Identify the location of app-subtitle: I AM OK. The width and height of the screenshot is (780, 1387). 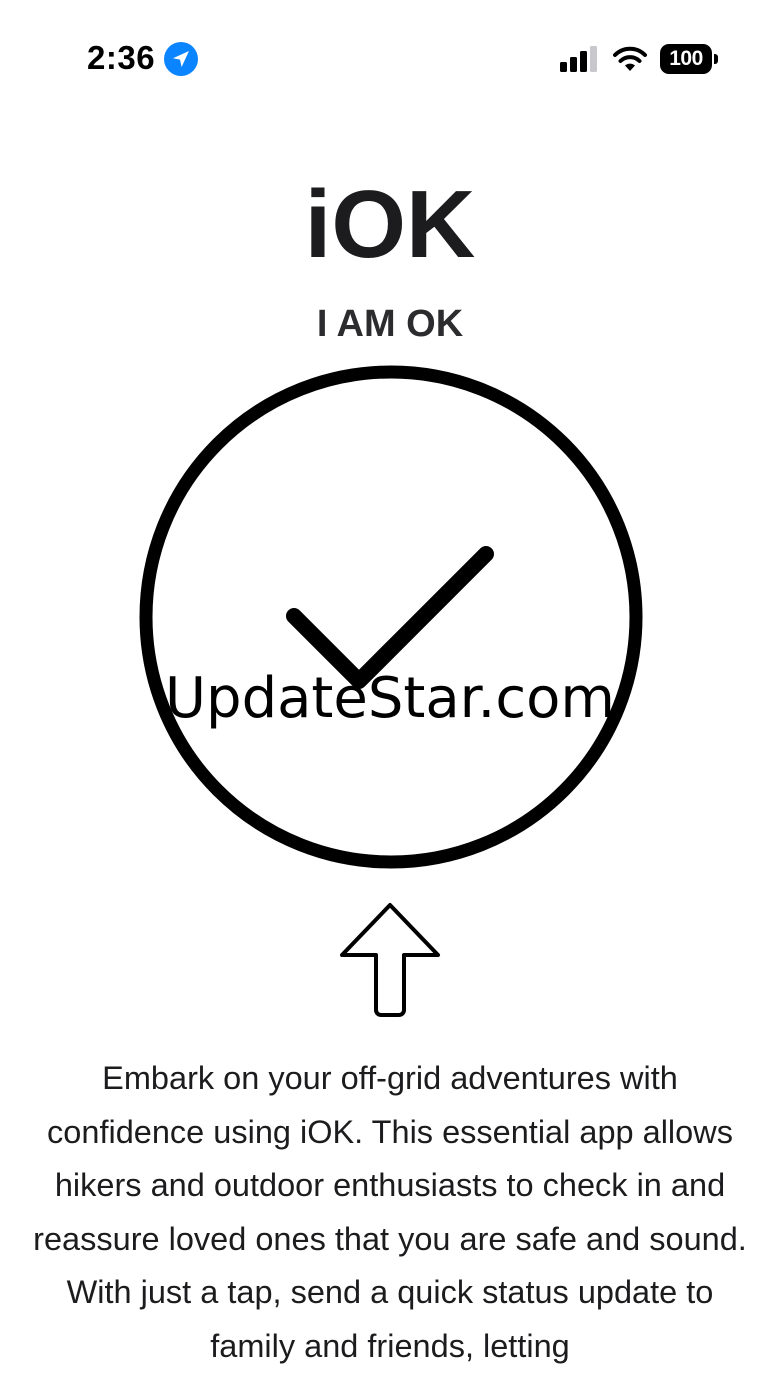
(390, 324).